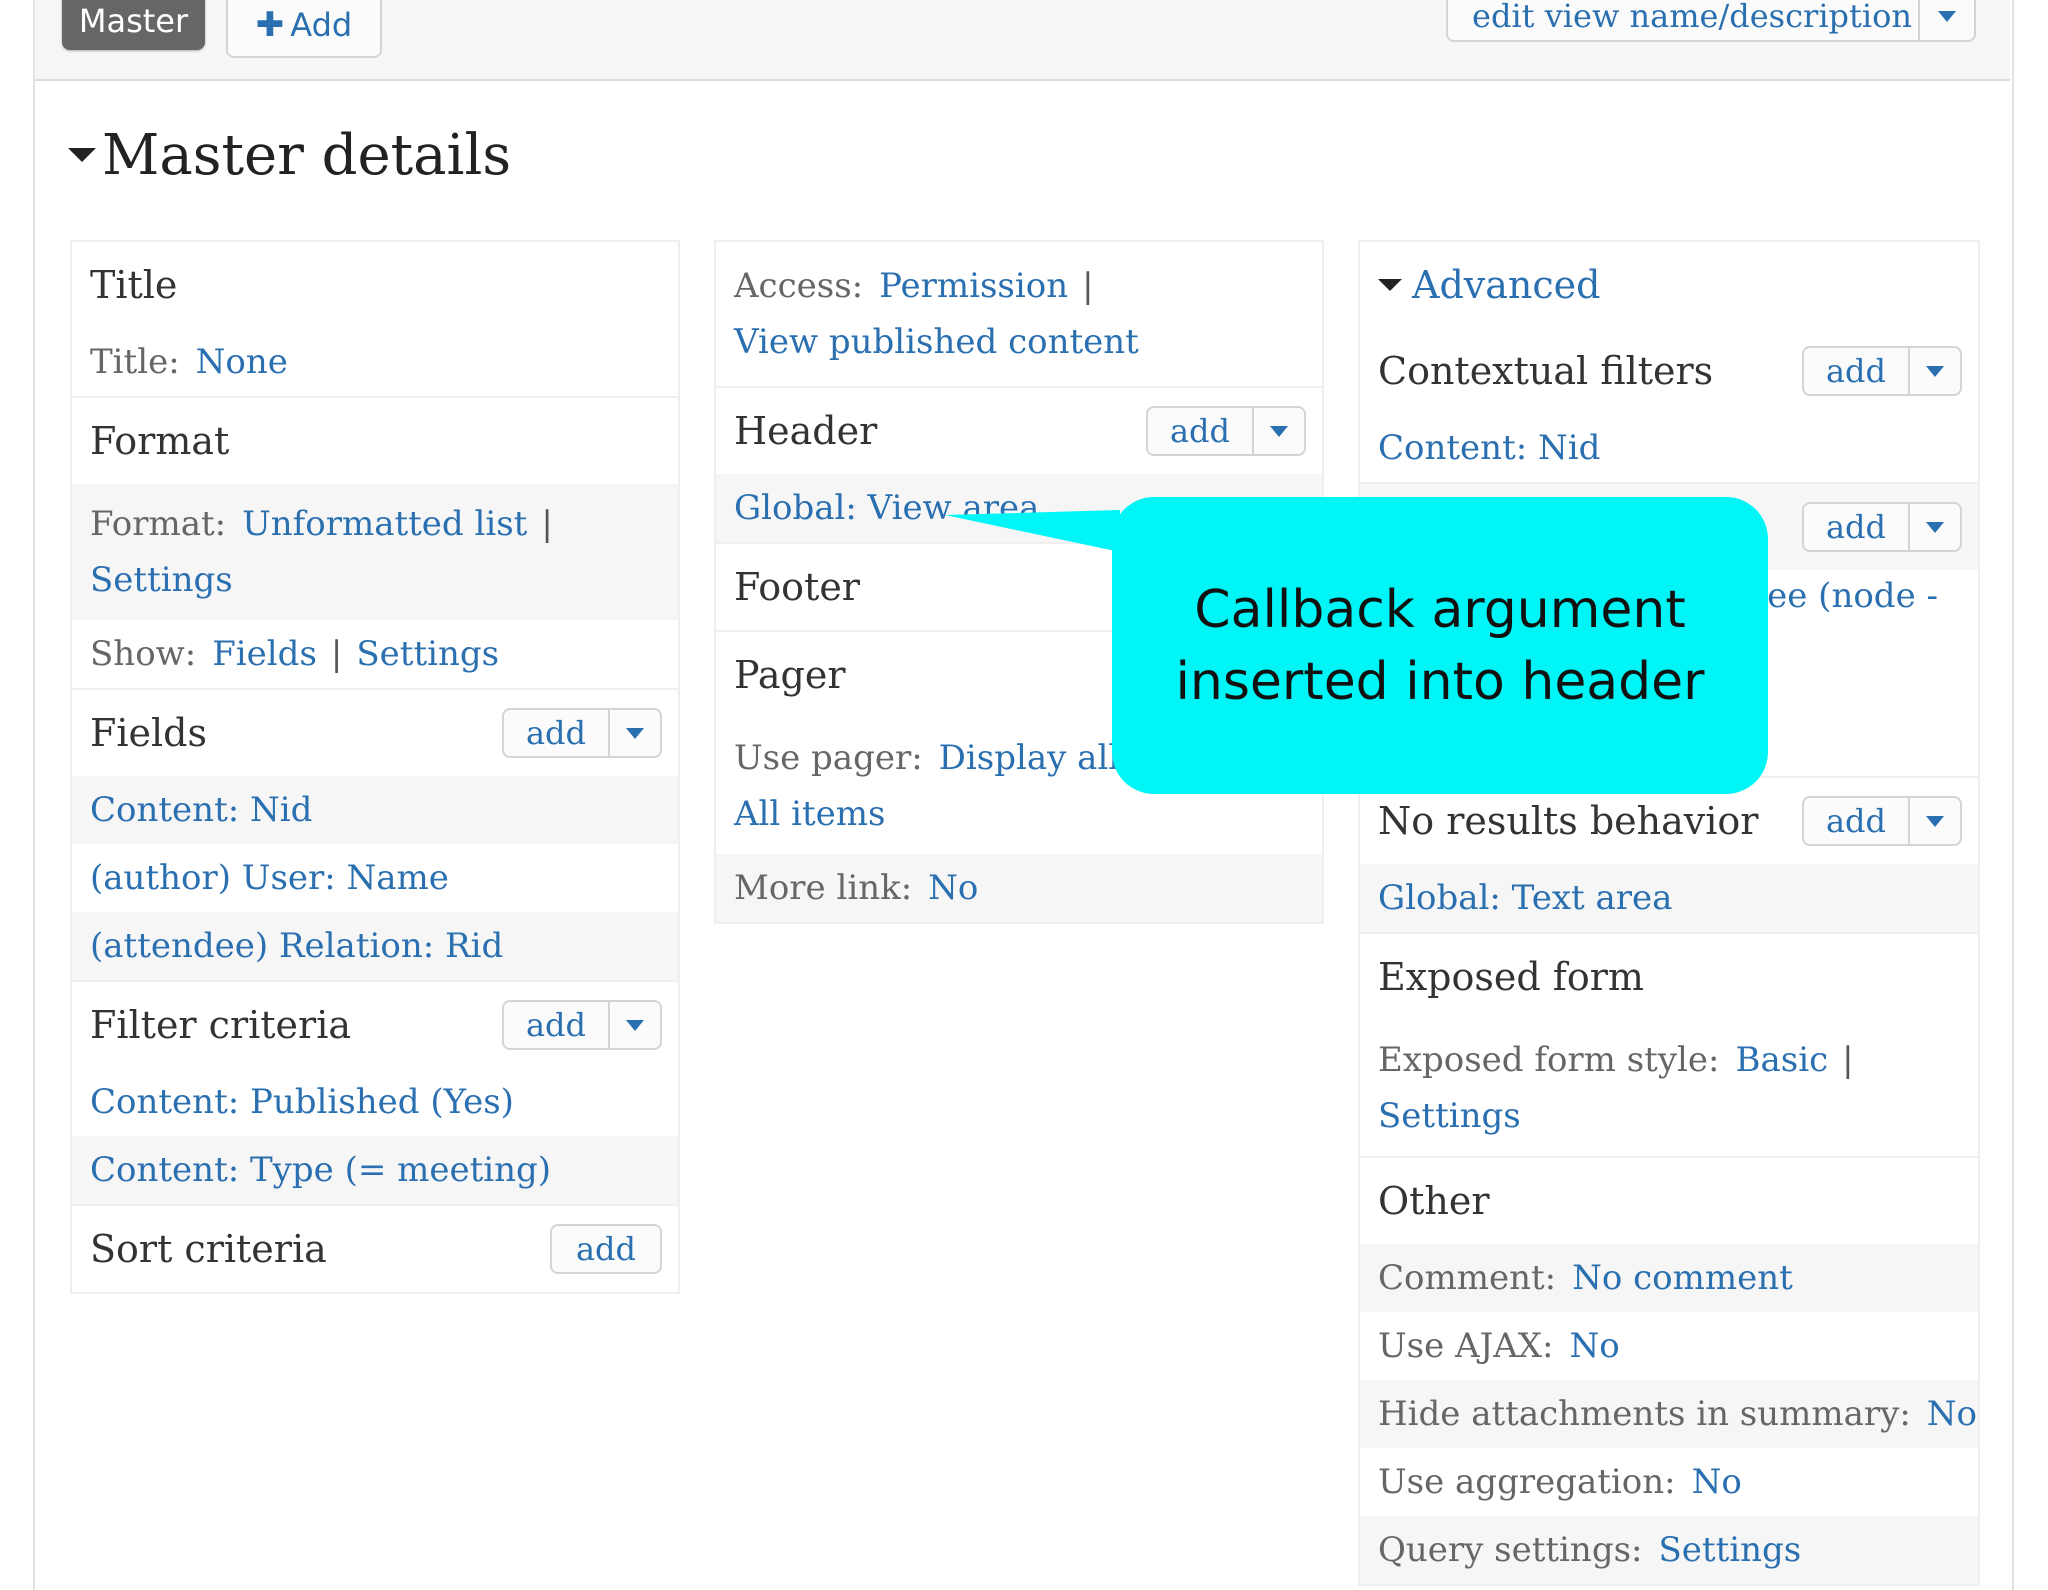 This screenshot has height=1590, width=2048. I want to click on callout-line-2: inserted into header, so click(1440, 681).